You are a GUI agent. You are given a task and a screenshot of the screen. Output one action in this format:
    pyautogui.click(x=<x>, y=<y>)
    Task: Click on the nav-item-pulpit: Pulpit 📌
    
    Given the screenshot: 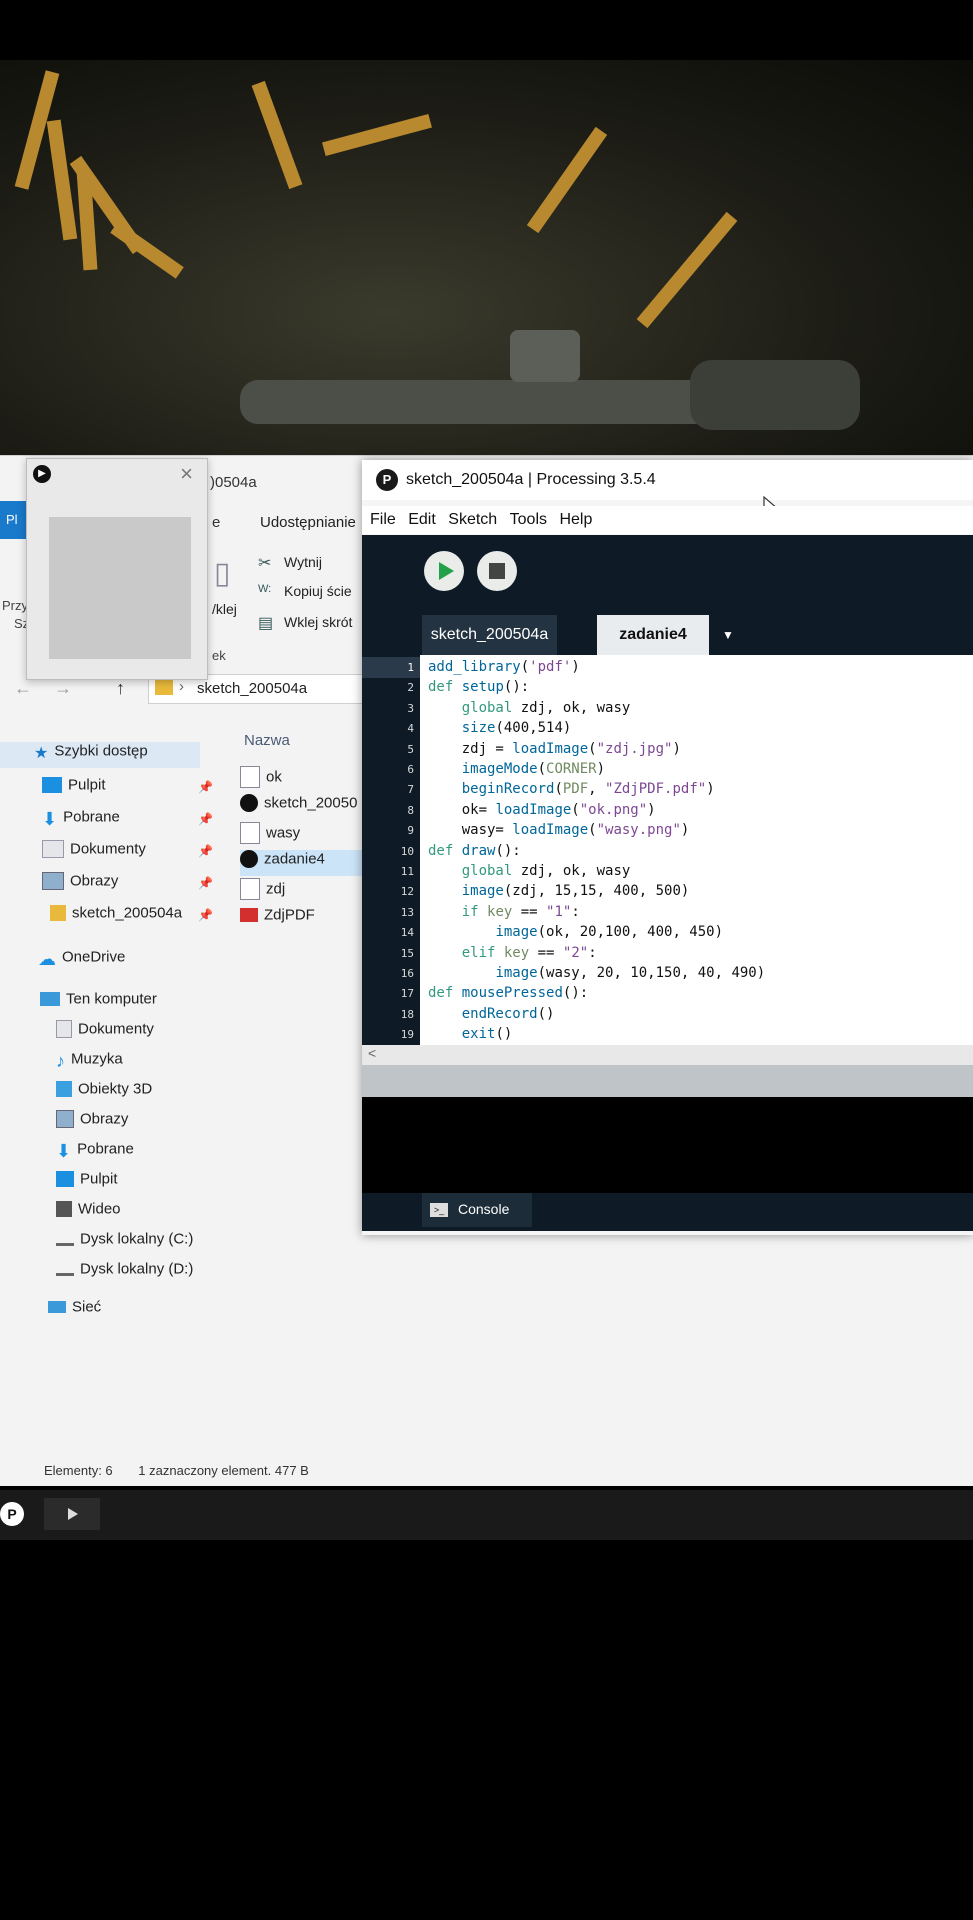 What is the action you would take?
    pyautogui.click(x=142, y=789)
    